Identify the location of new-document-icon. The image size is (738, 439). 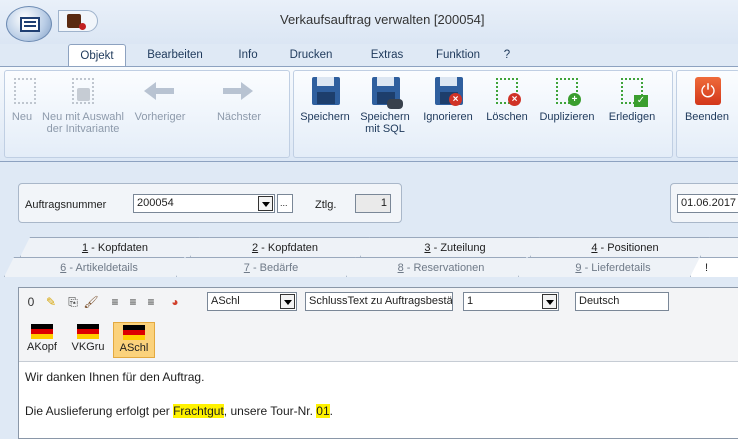
(25, 91).